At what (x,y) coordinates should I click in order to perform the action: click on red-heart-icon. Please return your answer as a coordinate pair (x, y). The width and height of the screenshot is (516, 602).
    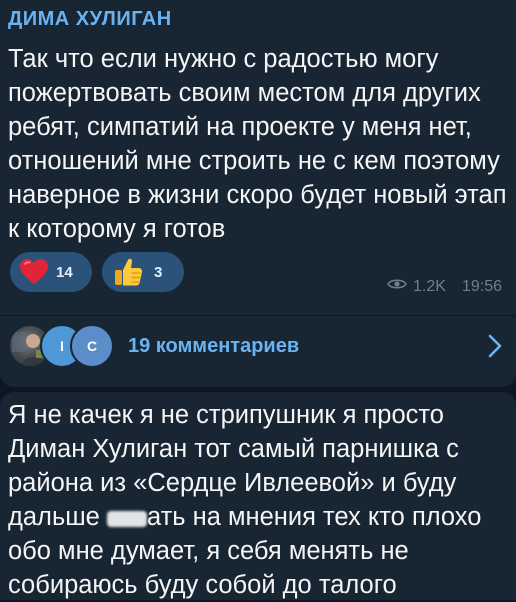
    Looking at the image, I should click on (34, 272).